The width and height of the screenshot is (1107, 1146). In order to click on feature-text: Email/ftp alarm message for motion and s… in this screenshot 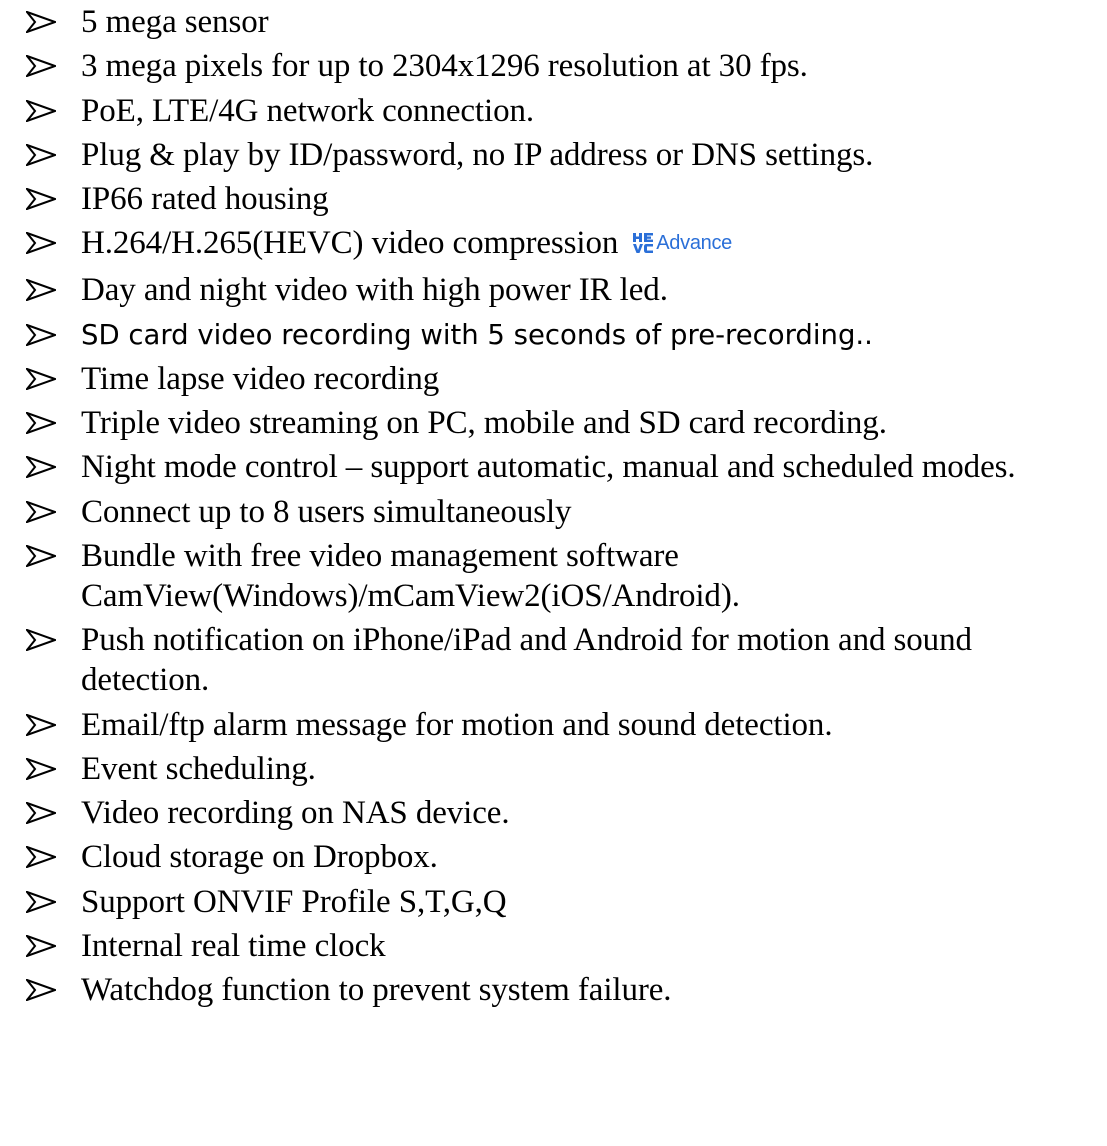, I will do `click(457, 724)`.